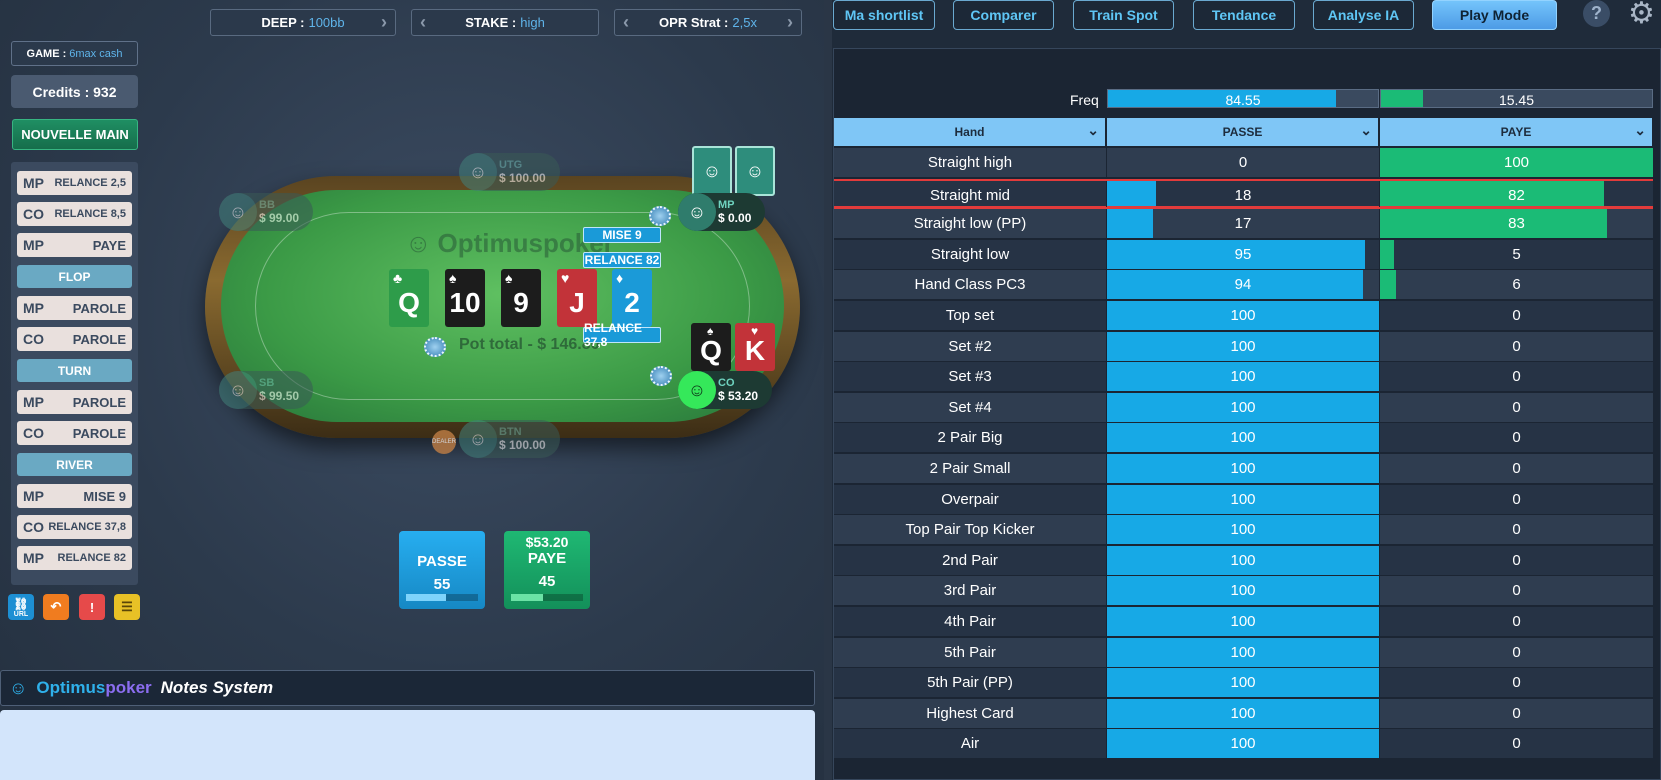 Image resolution: width=1661 pixels, height=780 pixels. What do you see at coordinates (90, 183) in the screenshot?
I see `history-action: RELANCE 2,5` at bounding box center [90, 183].